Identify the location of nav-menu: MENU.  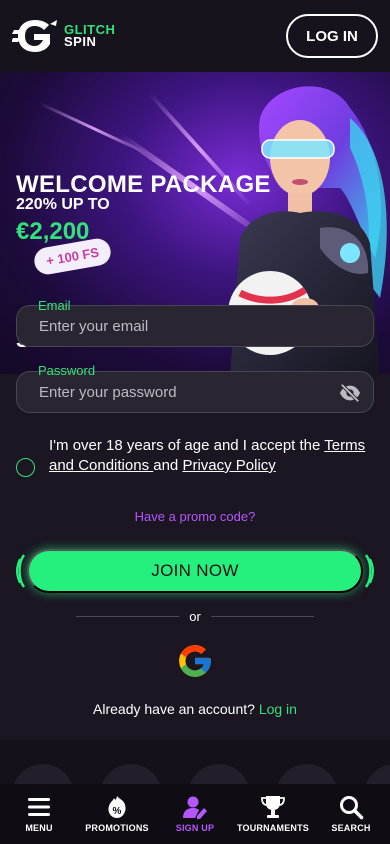
(39, 813).